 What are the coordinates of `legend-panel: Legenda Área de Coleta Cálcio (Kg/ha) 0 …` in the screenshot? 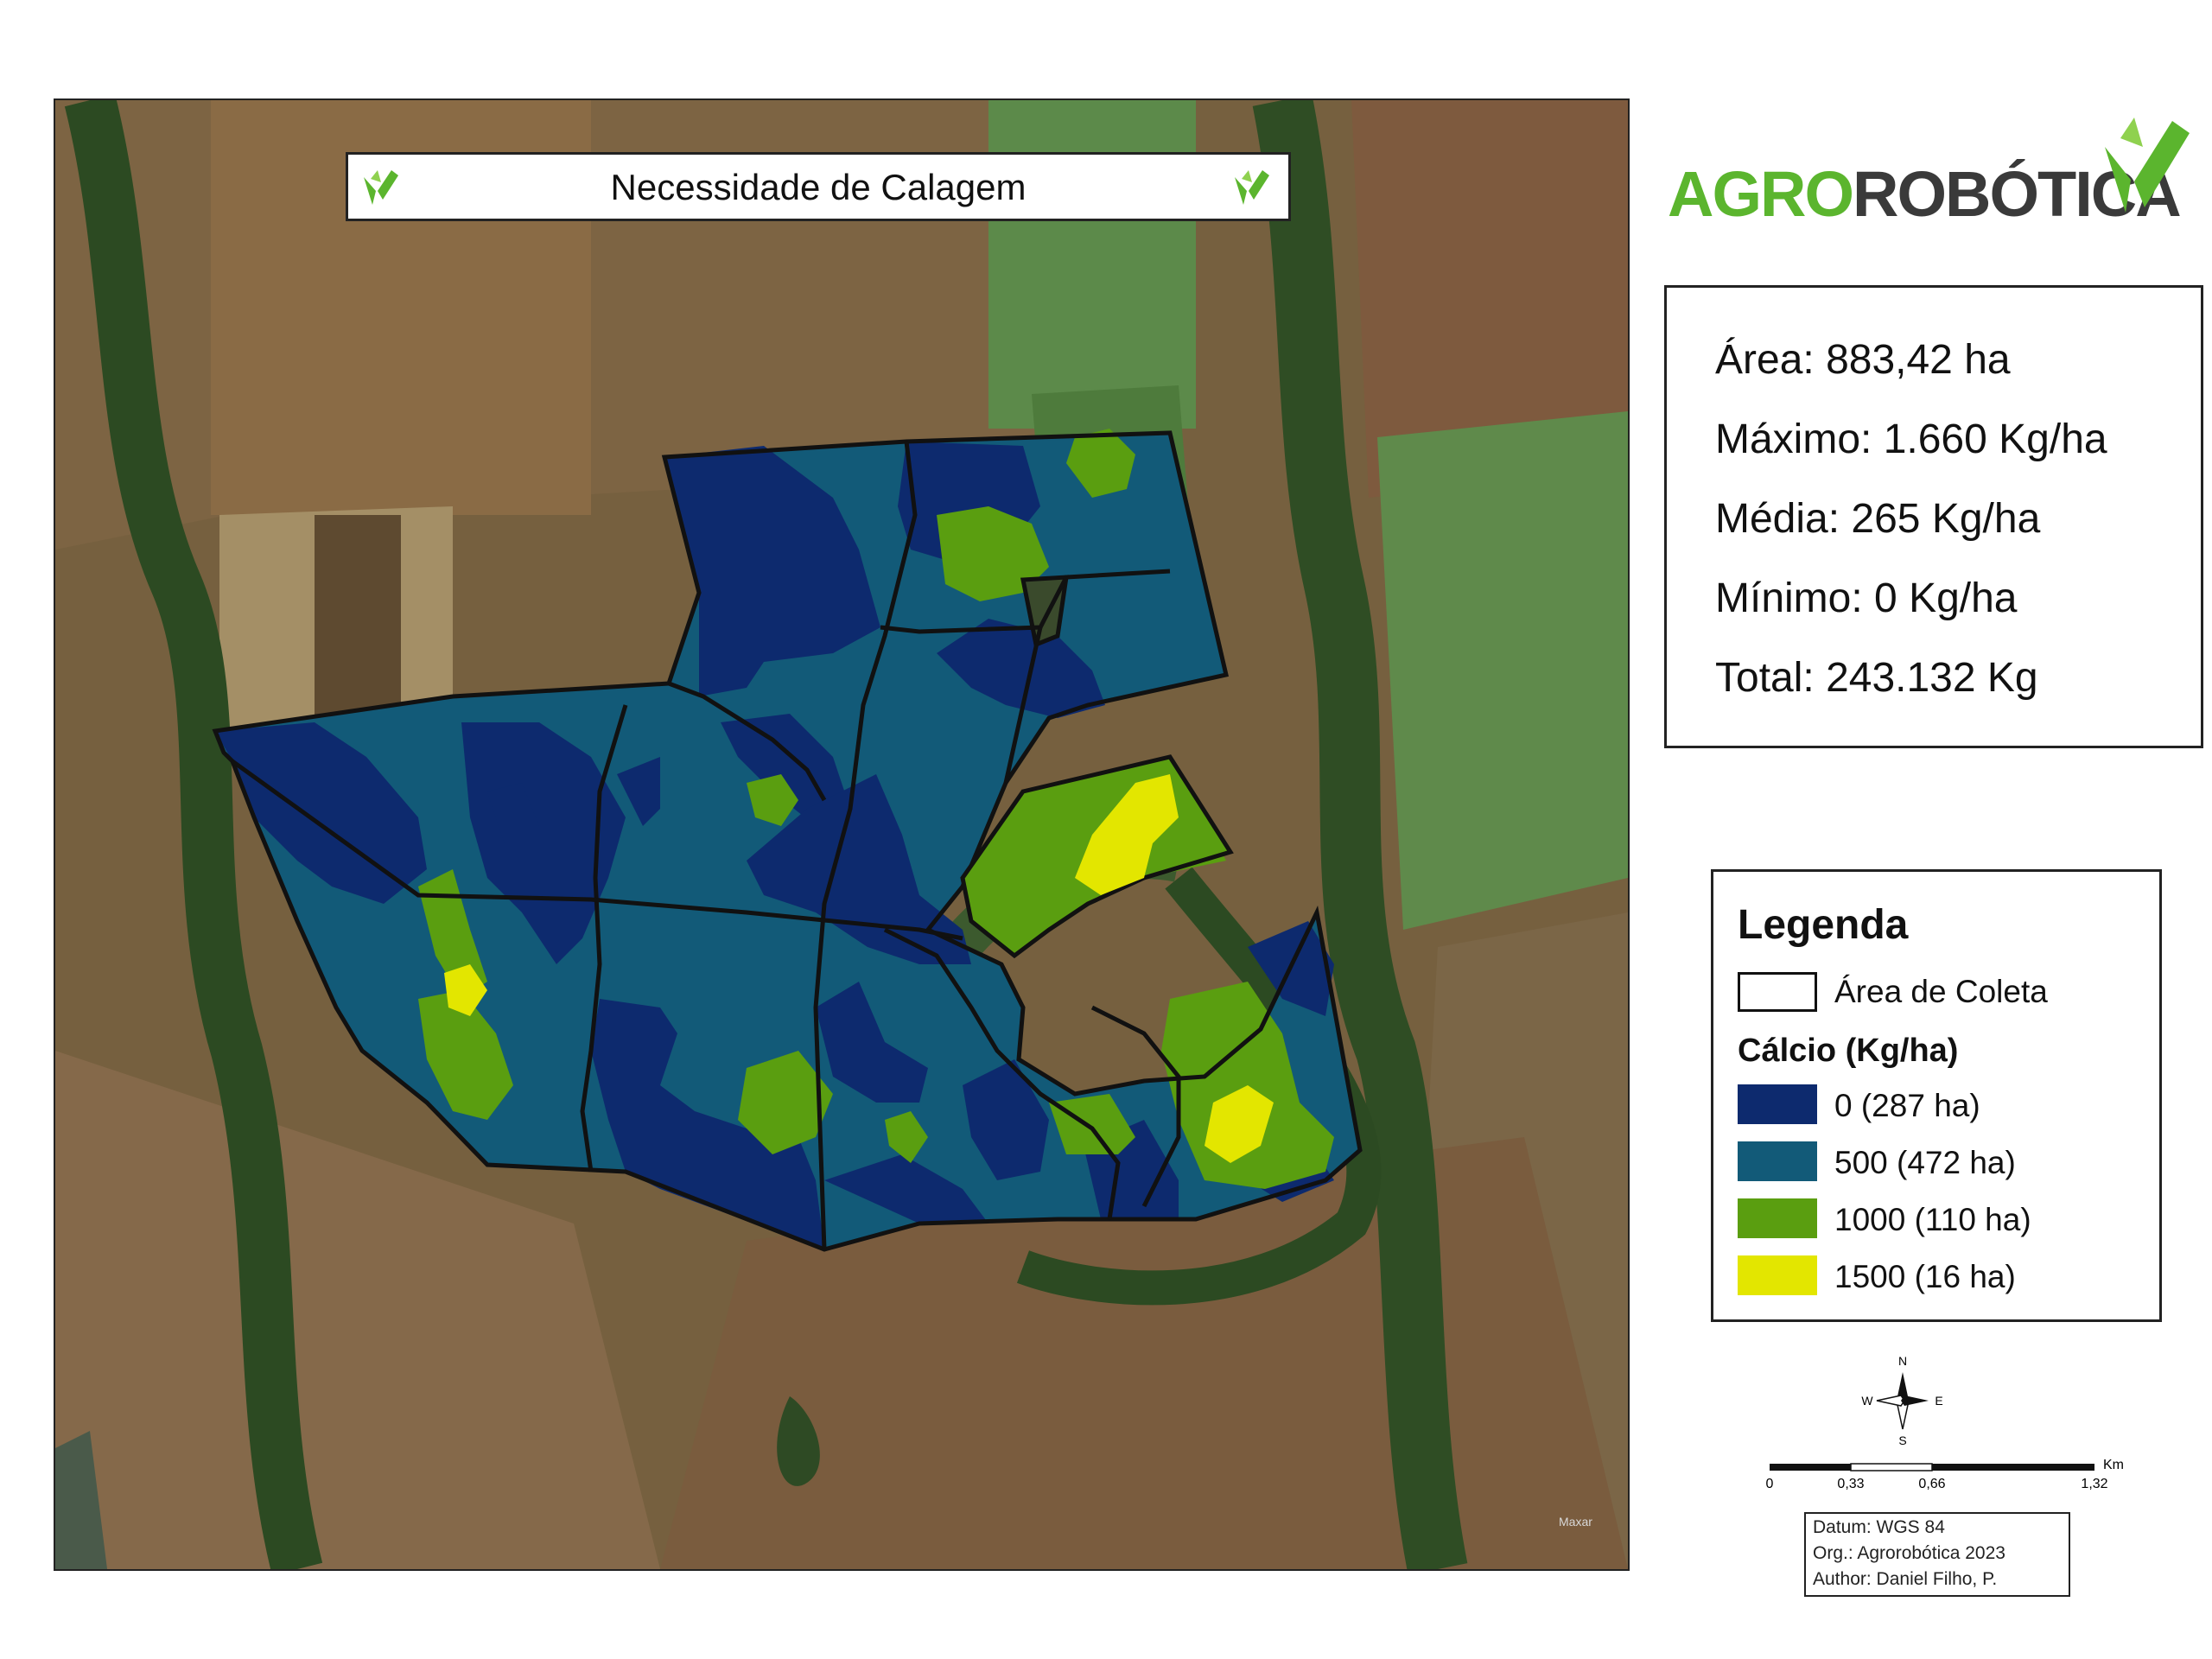 It's located at (1936, 1095).